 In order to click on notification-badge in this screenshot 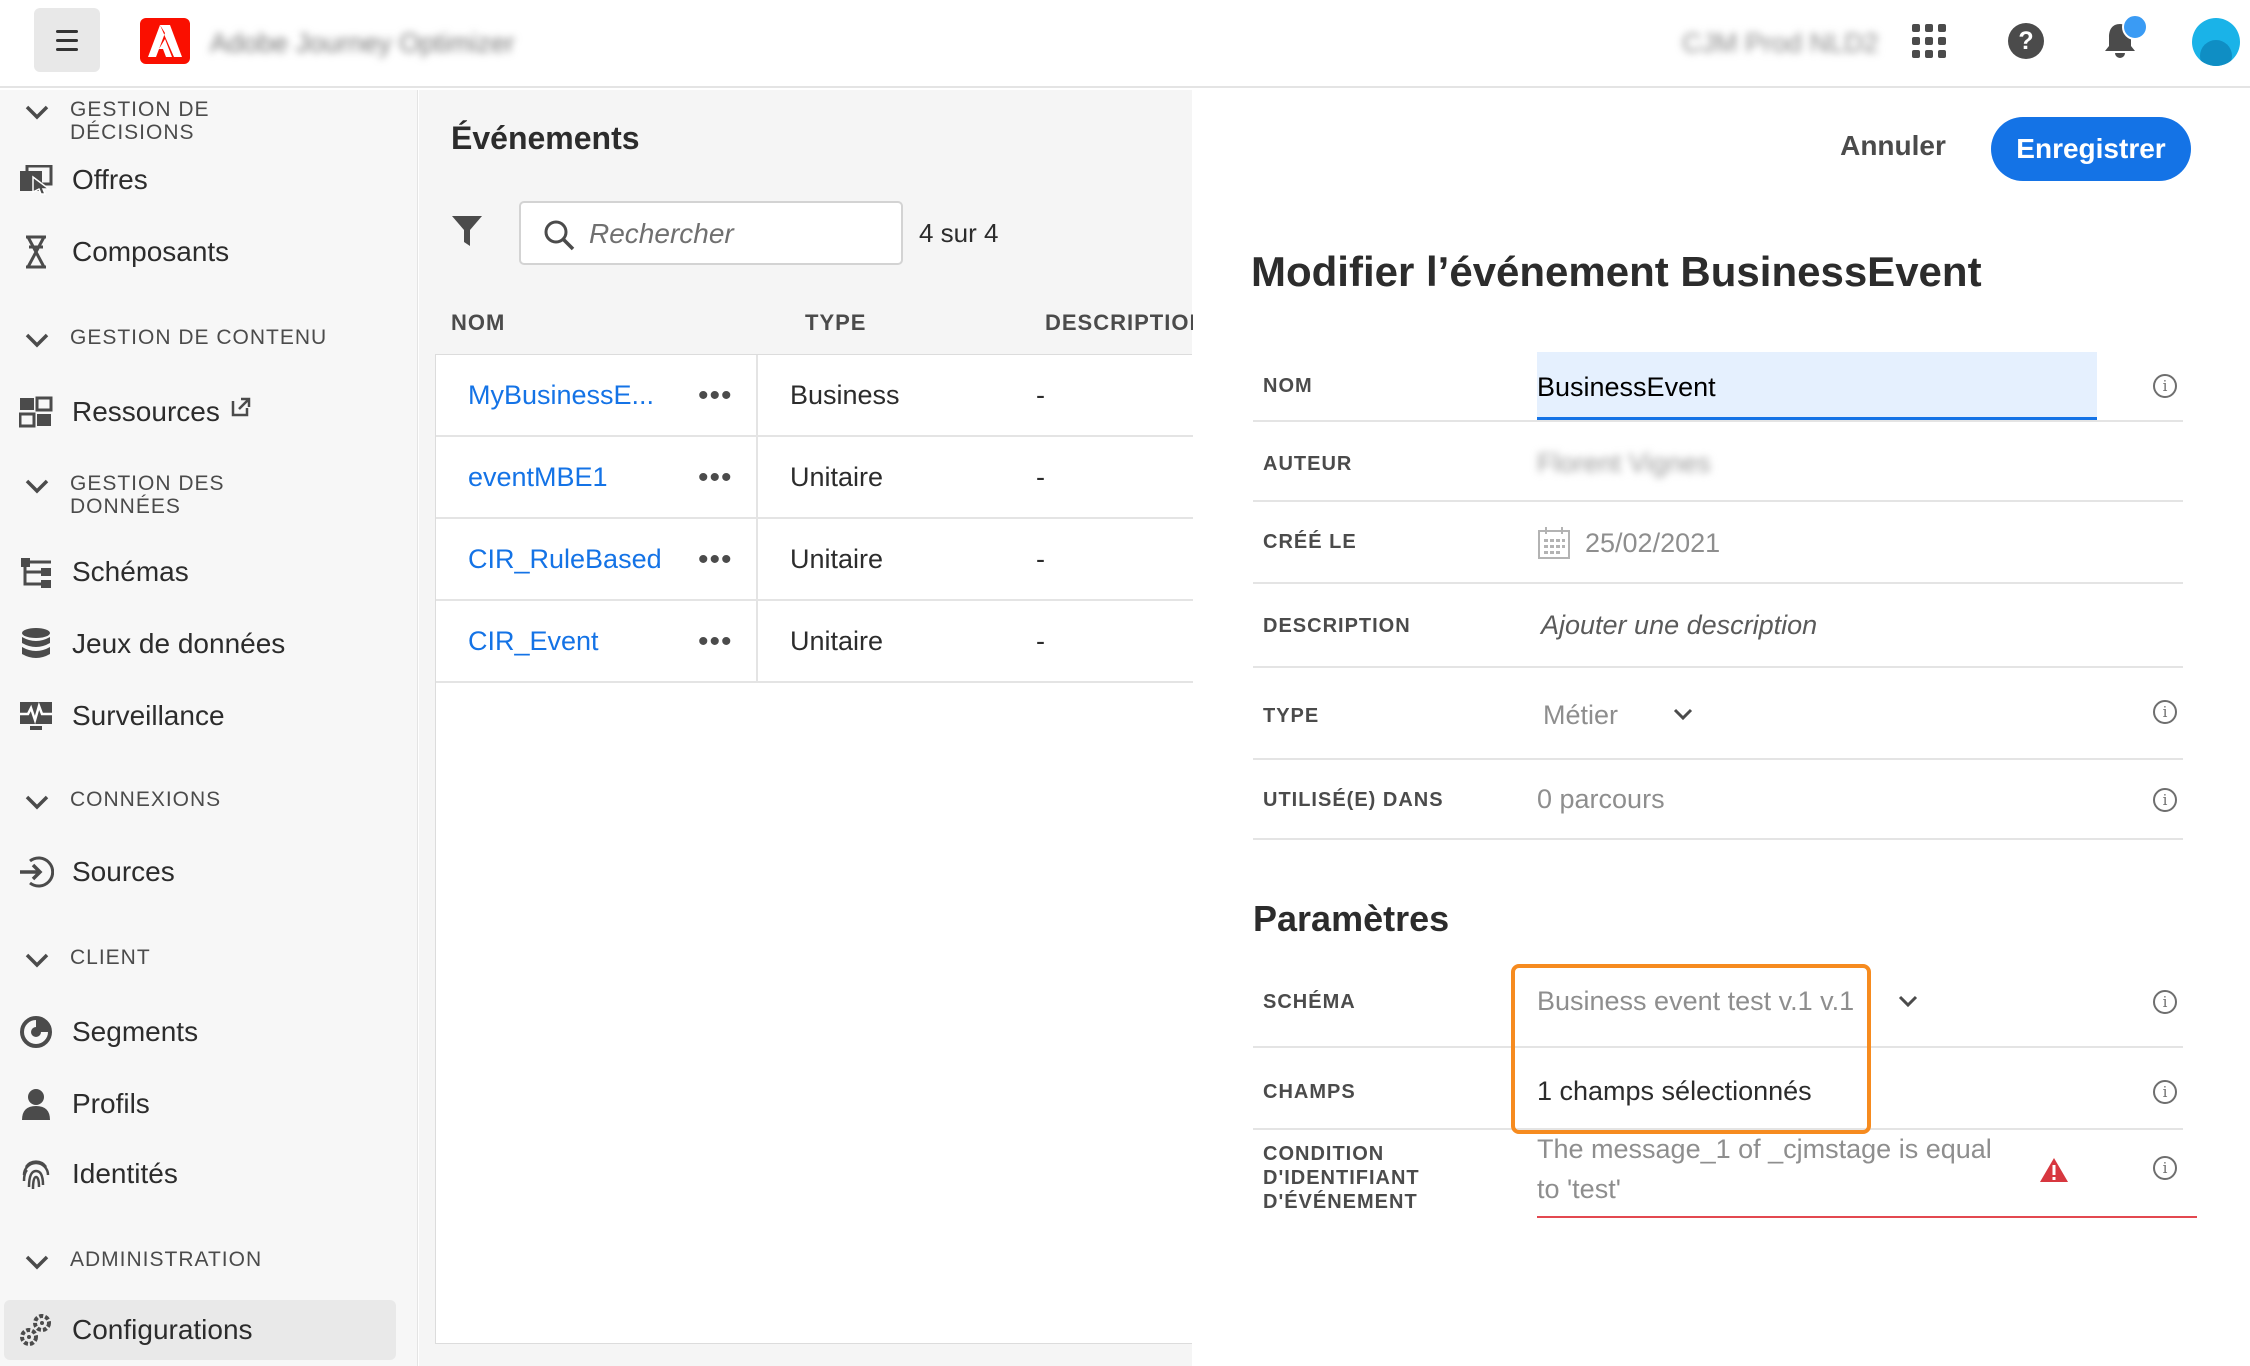, I will do `click(2135, 27)`.